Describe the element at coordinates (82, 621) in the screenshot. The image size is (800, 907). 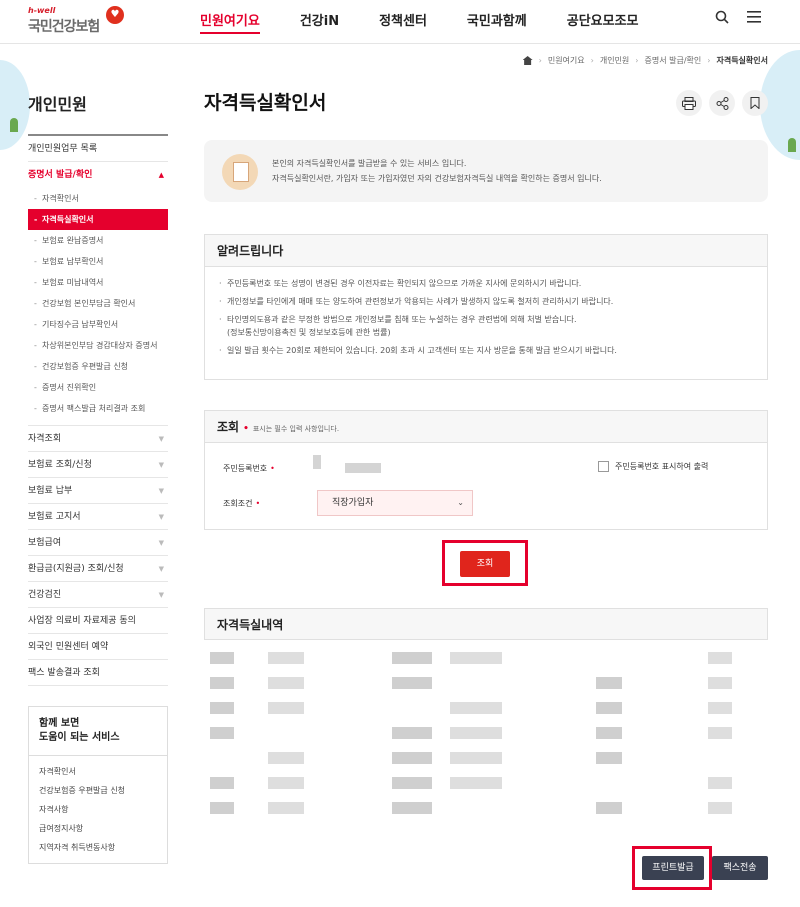
I see `sidebar-item-label: 사업장 의료비 자료제공 동의` at that location.